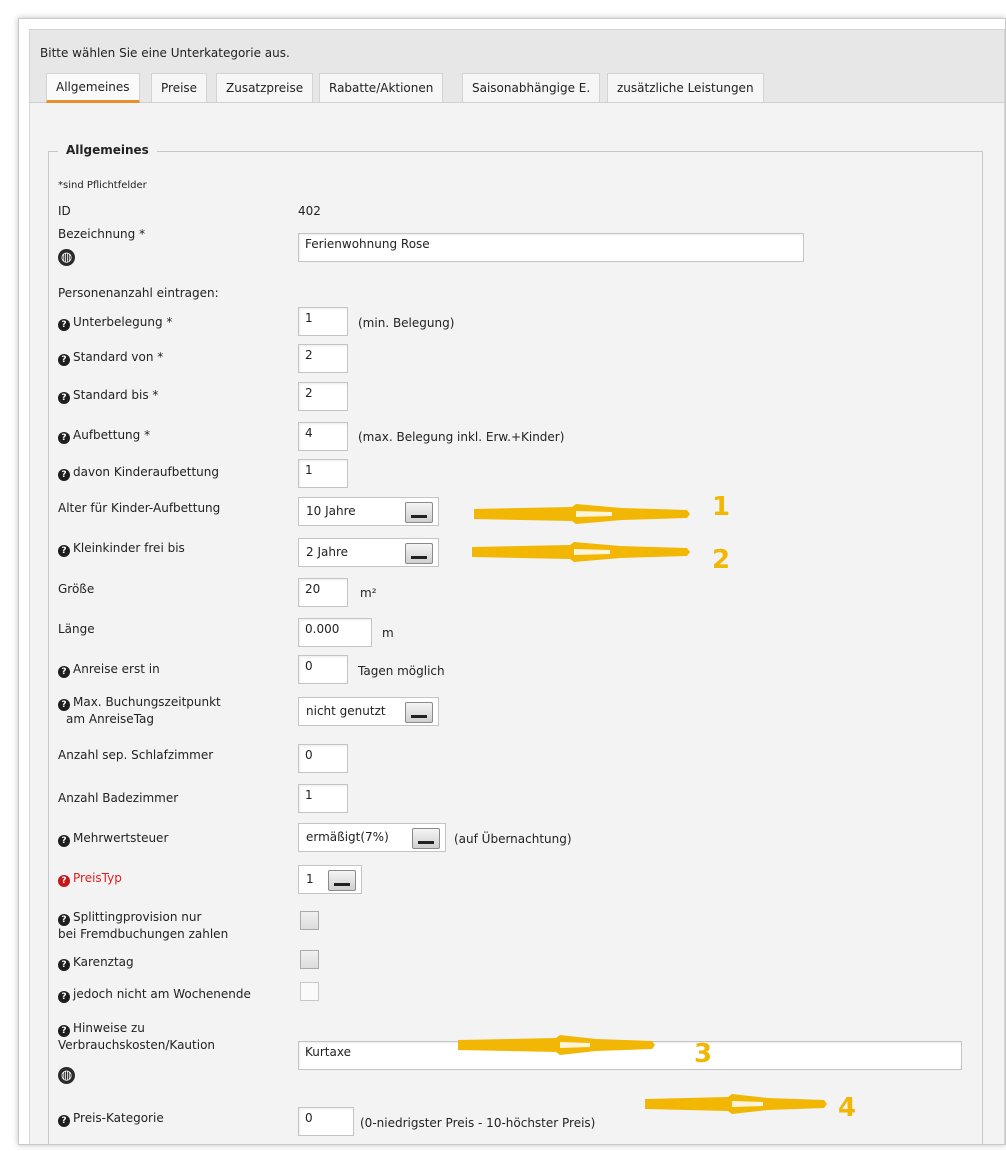  Describe the element at coordinates (685, 87) in the screenshot. I see `tab-zusaetzliche-leistungen: zusätzliche Leistungen` at that location.